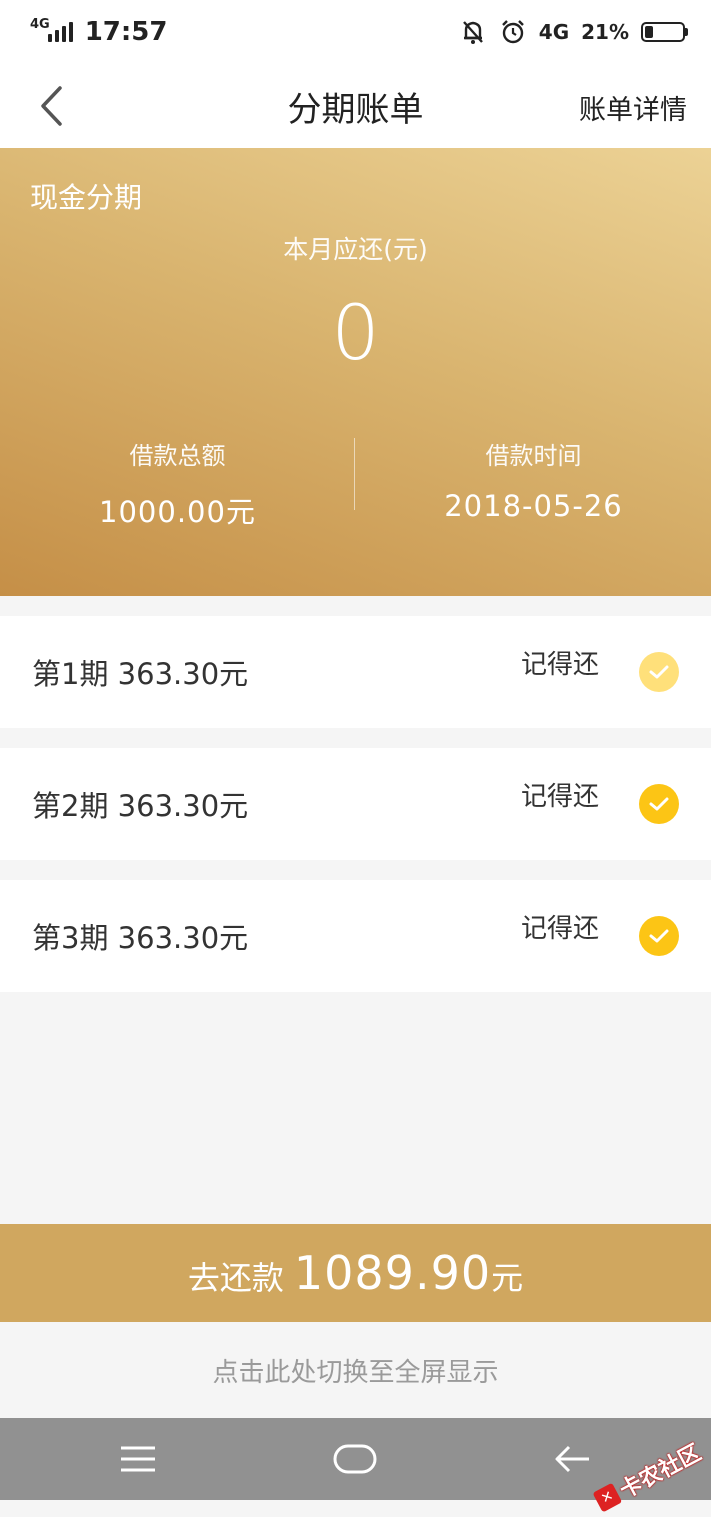 Image resolution: width=711 pixels, height=1517 pixels. What do you see at coordinates (355, 1370) in the screenshot?
I see `fullscreen-toggle: 点击此处切换至全屏显示` at bounding box center [355, 1370].